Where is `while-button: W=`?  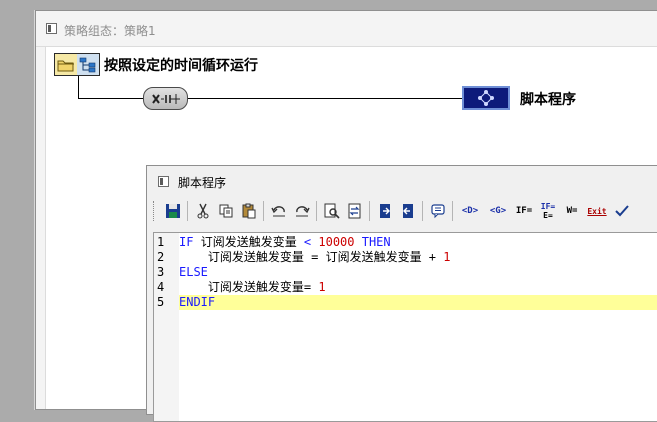
while-button: W= is located at coordinates (572, 211).